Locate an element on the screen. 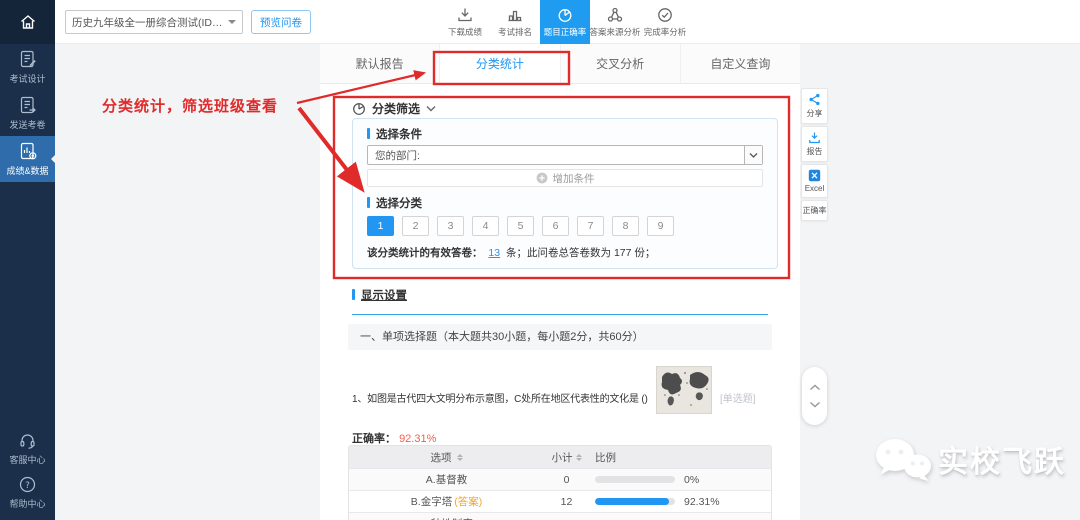 The width and height of the screenshot is (1080, 520). tab-custom-query: 自定义查询 is located at coordinates (740, 63).